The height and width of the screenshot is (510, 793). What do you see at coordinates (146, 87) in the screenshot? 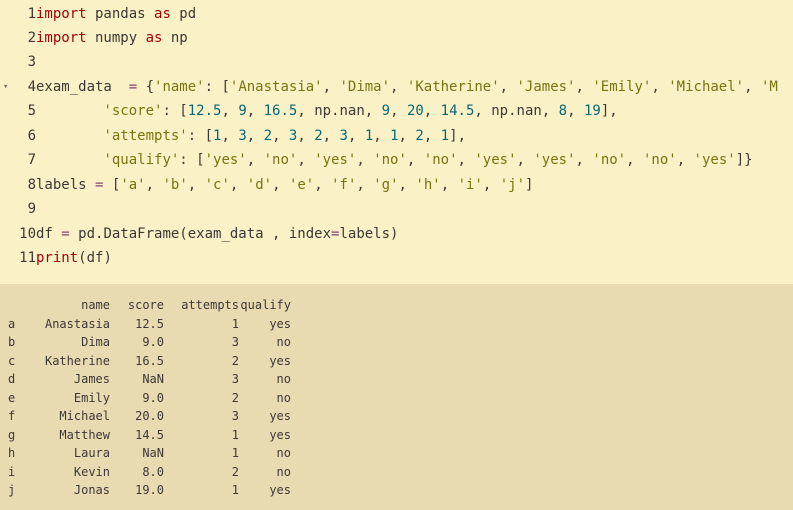
I see `code-token: {` at bounding box center [146, 87].